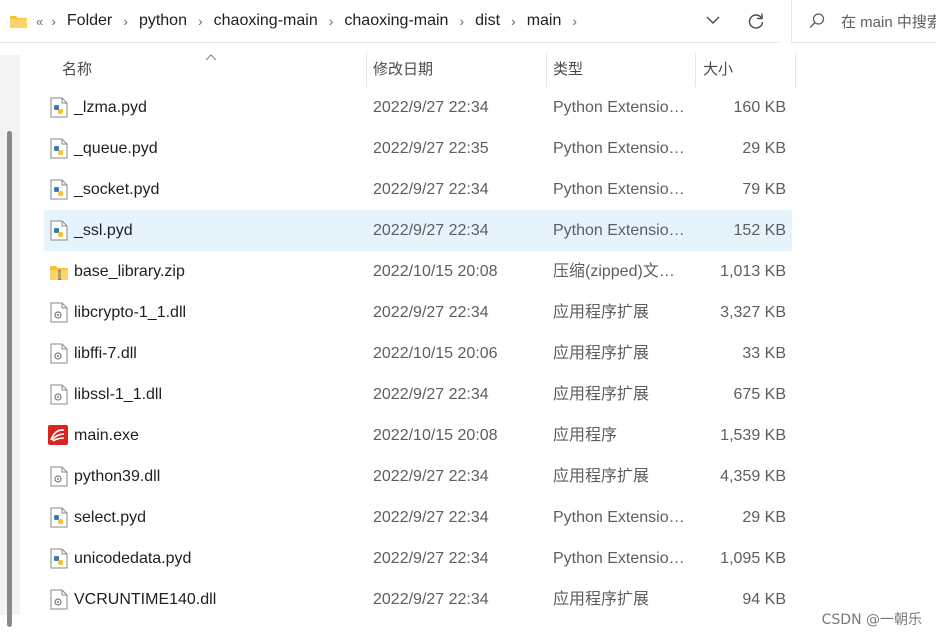 This screenshot has height=637, width=936. What do you see at coordinates (431, 148) in the screenshot?
I see `file-date: 2022/9/27 22:35` at bounding box center [431, 148].